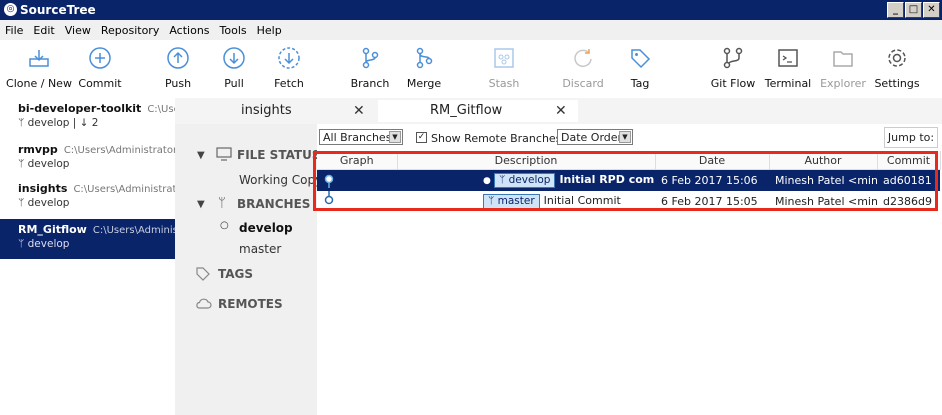 This screenshot has height=415, width=942. What do you see at coordinates (234, 58) in the screenshot?
I see `pull-arrow-down-icon` at bounding box center [234, 58].